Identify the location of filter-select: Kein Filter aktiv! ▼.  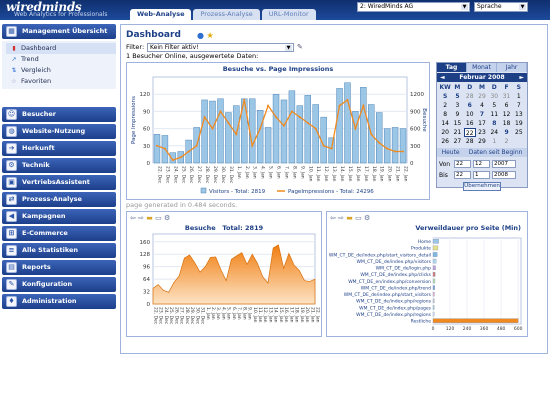
(220, 47).